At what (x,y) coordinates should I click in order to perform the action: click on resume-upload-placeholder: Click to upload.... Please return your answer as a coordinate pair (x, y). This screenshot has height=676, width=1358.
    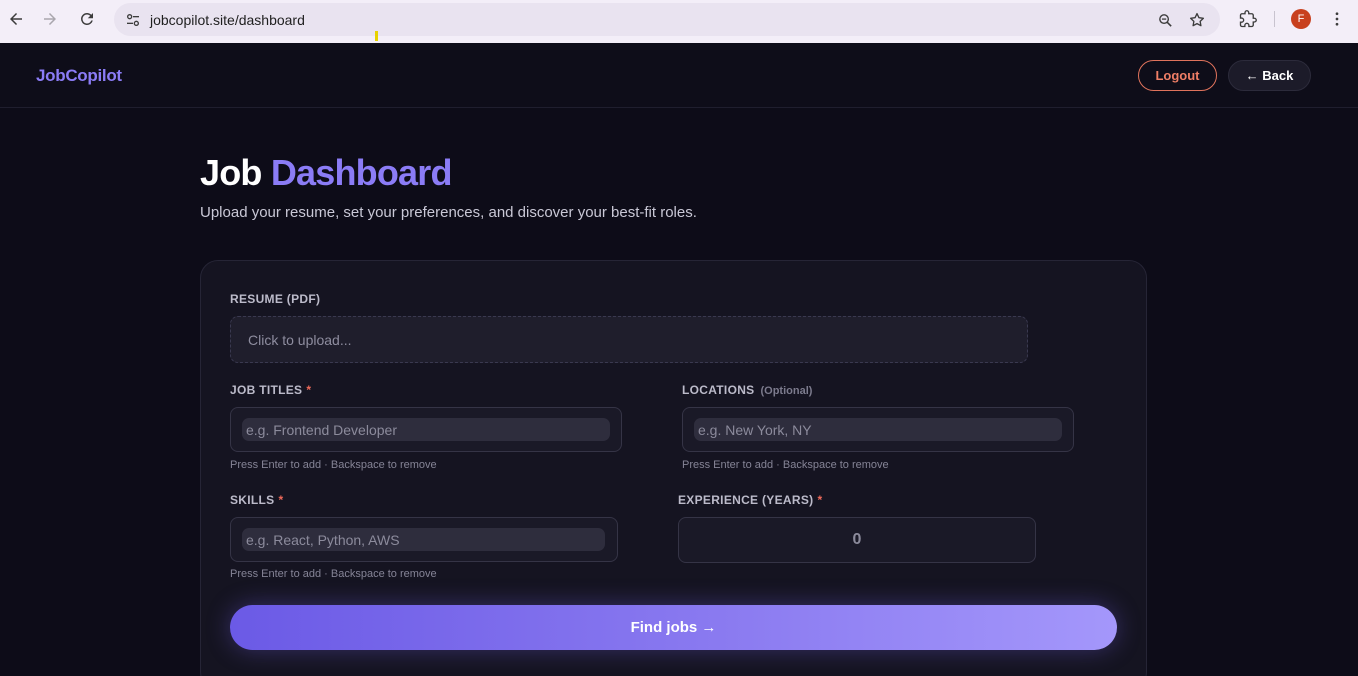
    Looking at the image, I should click on (300, 339).